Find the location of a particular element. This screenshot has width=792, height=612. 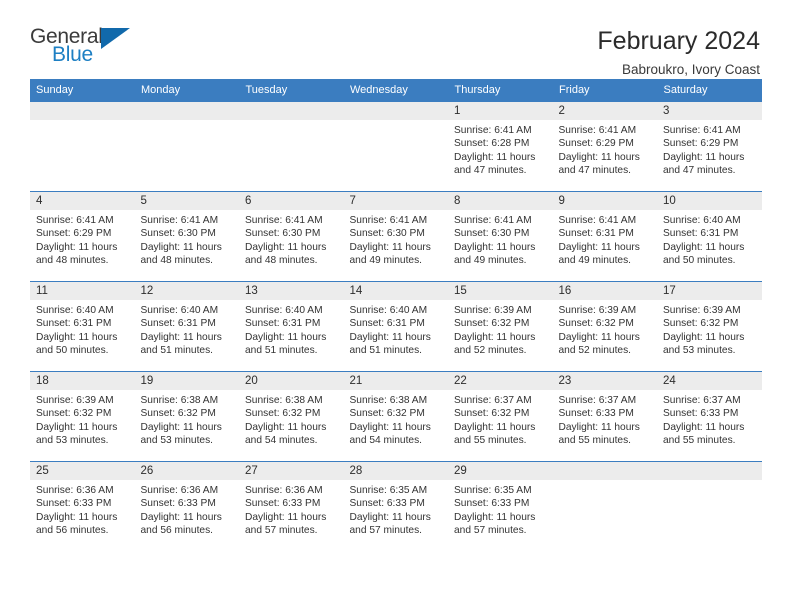

day-number: 4 is located at coordinates (82, 201).